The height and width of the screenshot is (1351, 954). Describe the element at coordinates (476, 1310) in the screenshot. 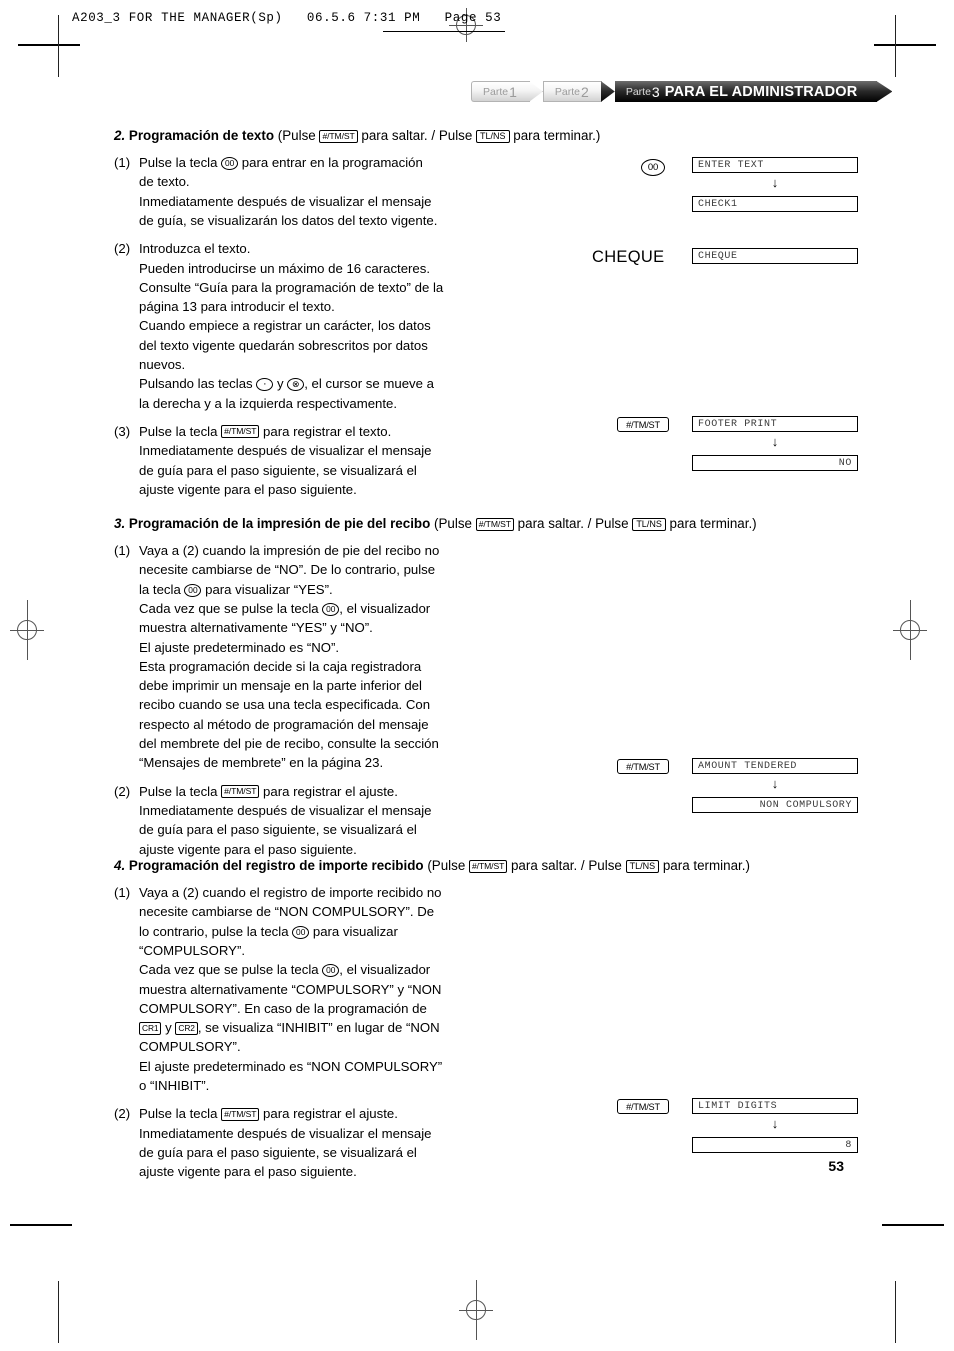

I see `registration-mark-bottom` at that location.